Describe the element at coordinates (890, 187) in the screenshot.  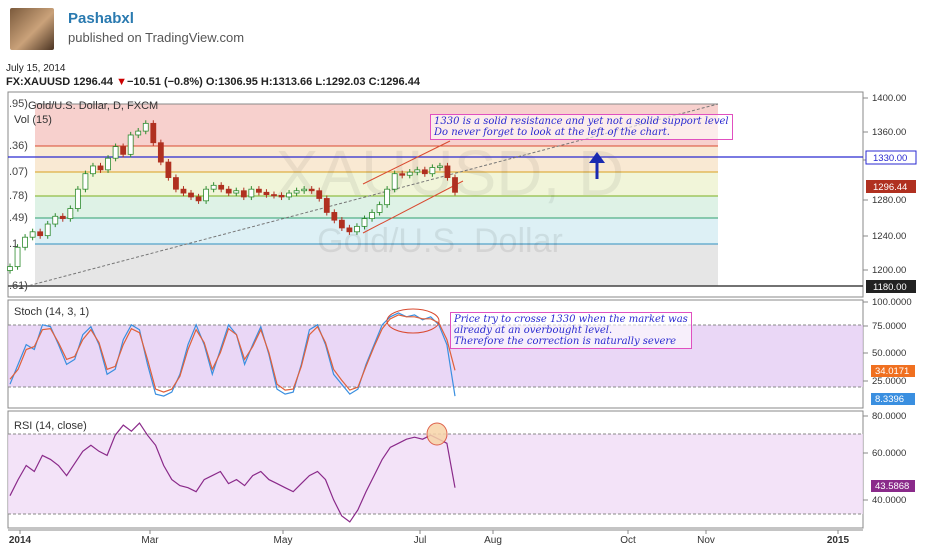
I see `price-tag: 1296.44` at that location.